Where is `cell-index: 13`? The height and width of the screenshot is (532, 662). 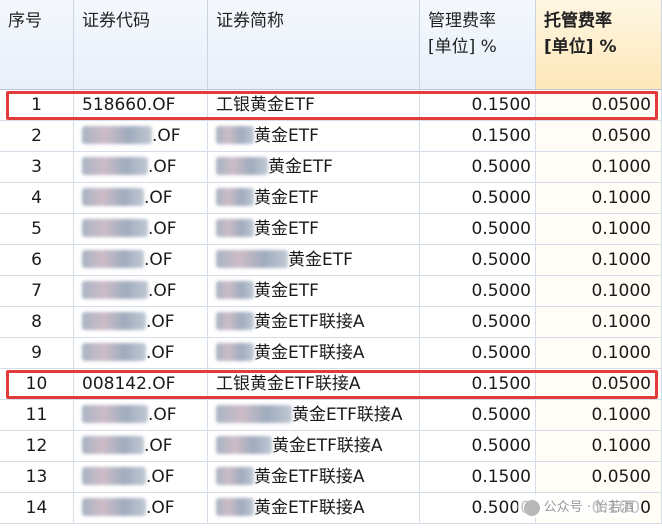
cell-index: 13 is located at coordinates (37, 477).